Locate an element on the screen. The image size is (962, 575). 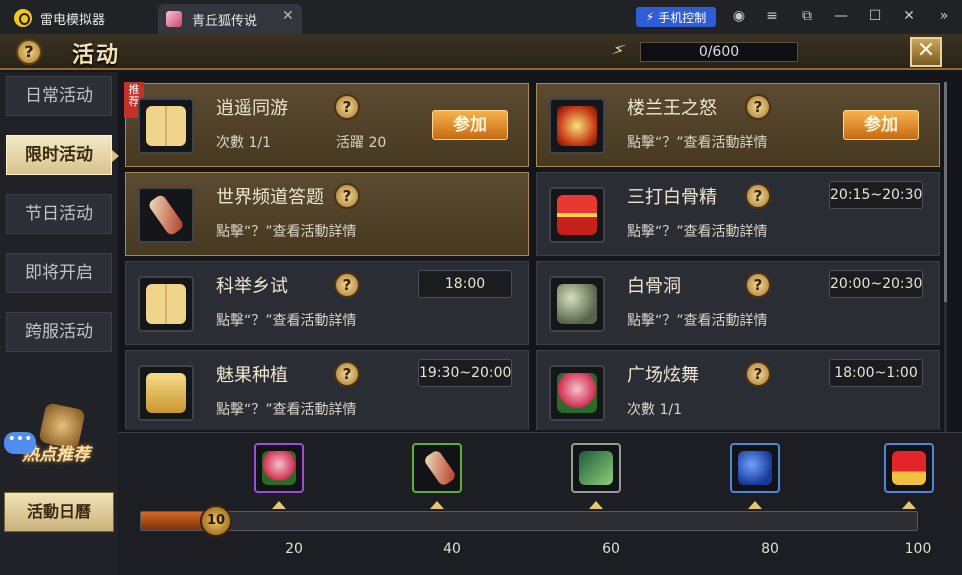
minimize-icon: — is located at coordinates (841, 16).